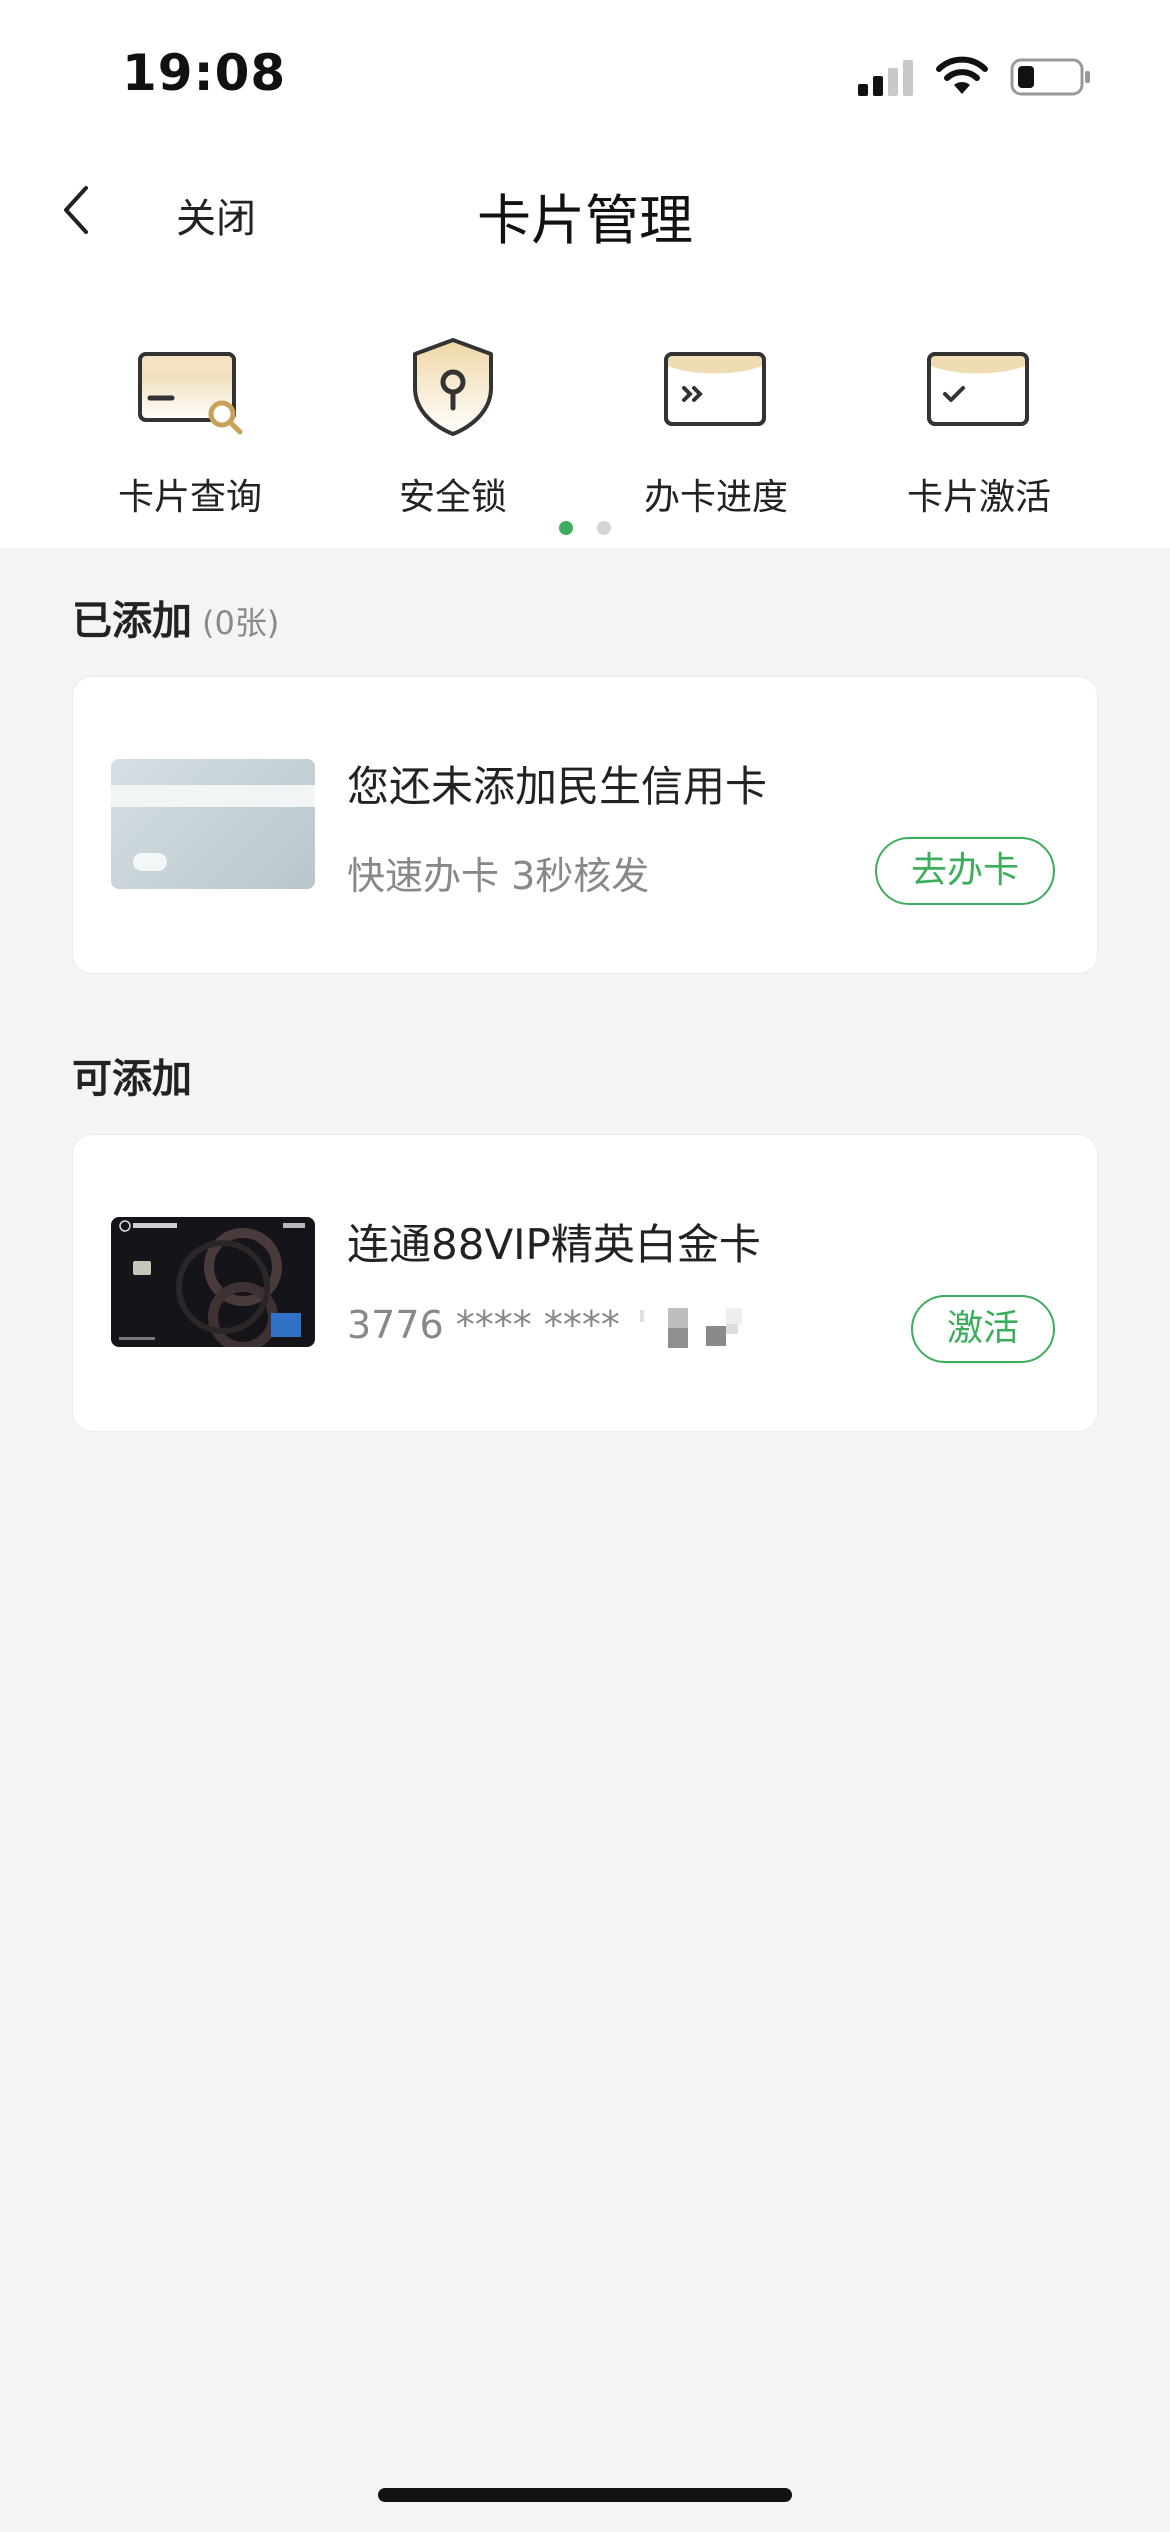 This screenshot has width=1170, height=2532. Describe the element at coordinates (1050, 77) in the screenshot. I see `battery-icon` at that location.